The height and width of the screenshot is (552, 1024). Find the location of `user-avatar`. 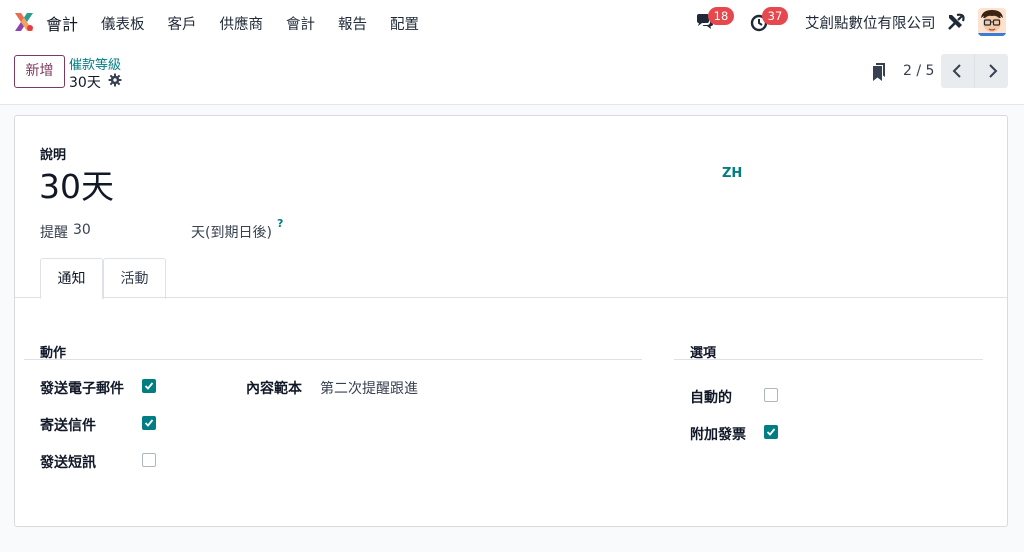

user-avatar is located at coordinates (992, 22).